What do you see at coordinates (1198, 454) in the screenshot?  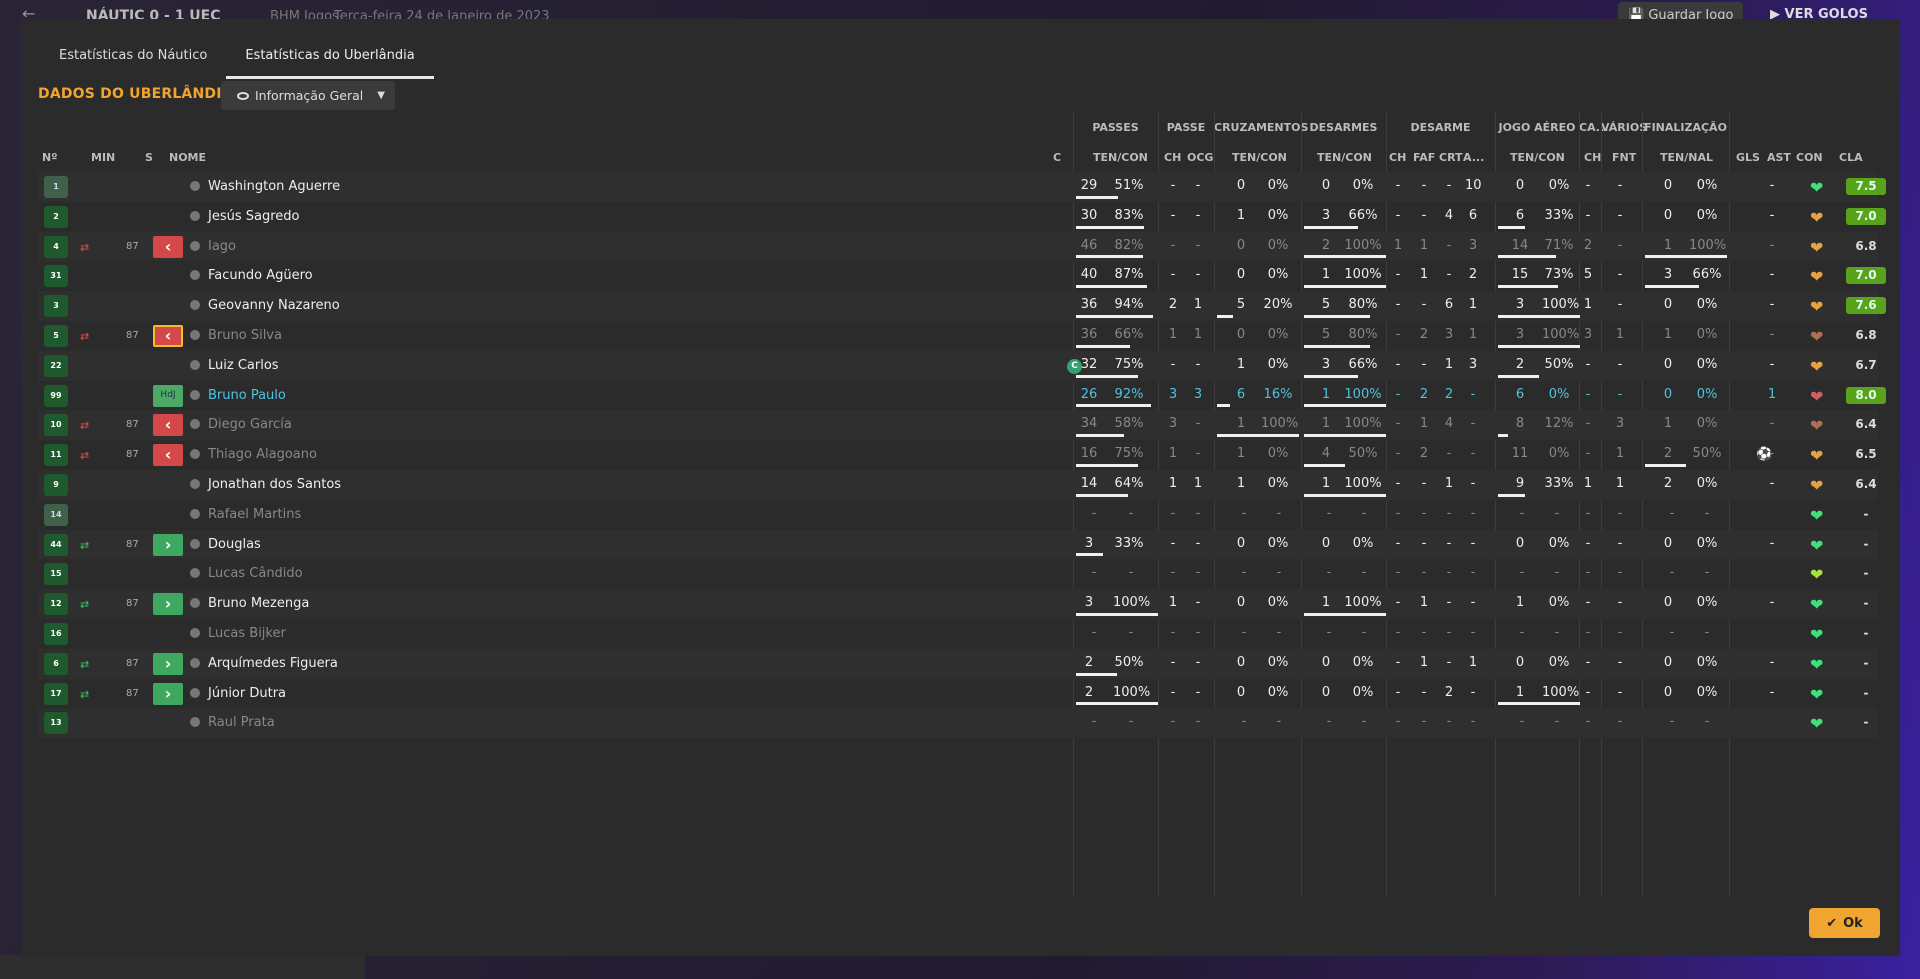 I see `chances-created: -` at bounding box center [1198, 454].